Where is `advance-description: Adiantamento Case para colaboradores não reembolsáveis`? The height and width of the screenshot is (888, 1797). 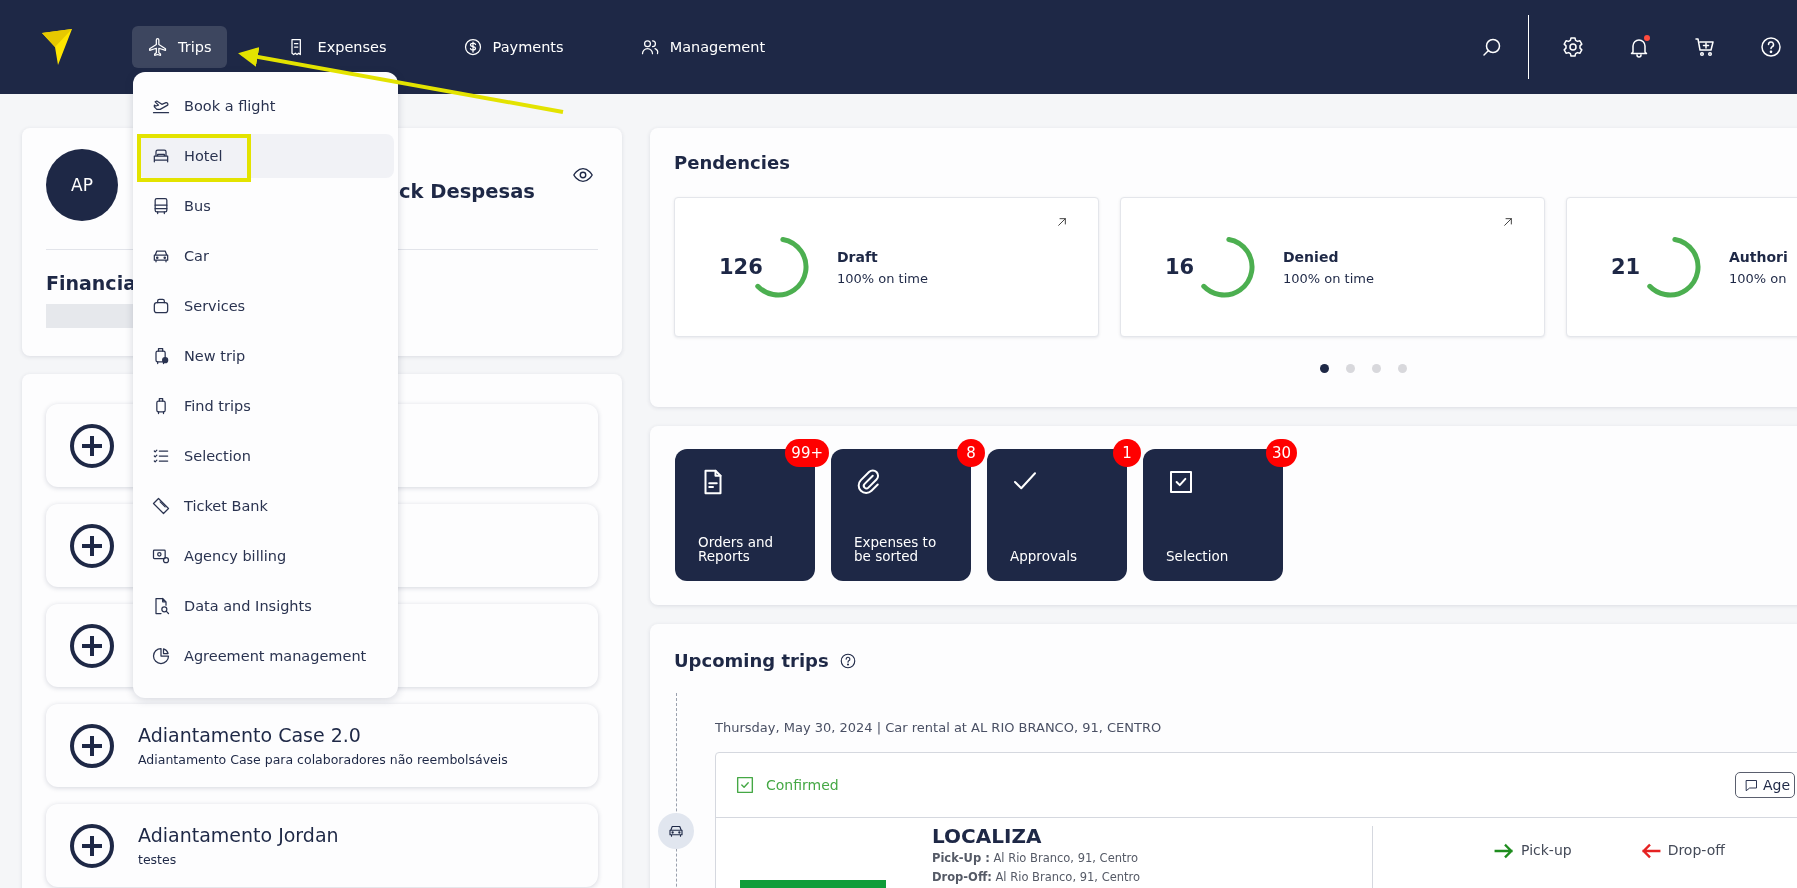
advance-description: Adiantamento Case para colaboradores não reembolsáveis is located at coordinates (323, 759).